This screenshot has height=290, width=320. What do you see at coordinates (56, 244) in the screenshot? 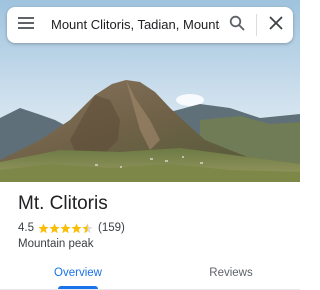
I see `place-type: Mountain peak` at bounding box center [56, 244].